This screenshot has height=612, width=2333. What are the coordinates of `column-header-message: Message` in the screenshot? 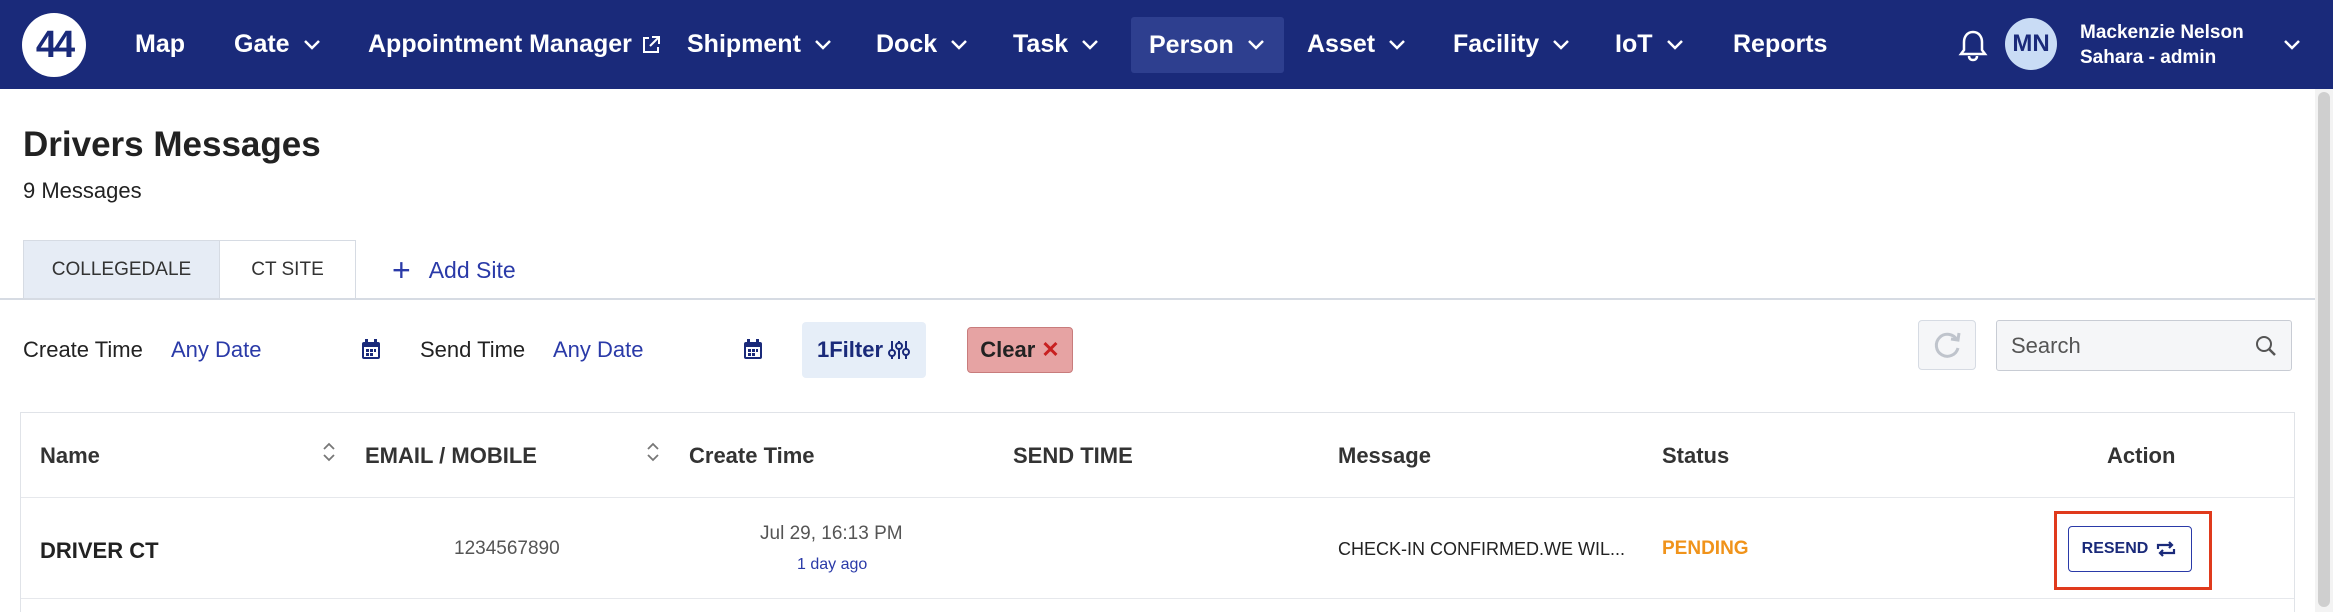 It's located at (1384, 455).